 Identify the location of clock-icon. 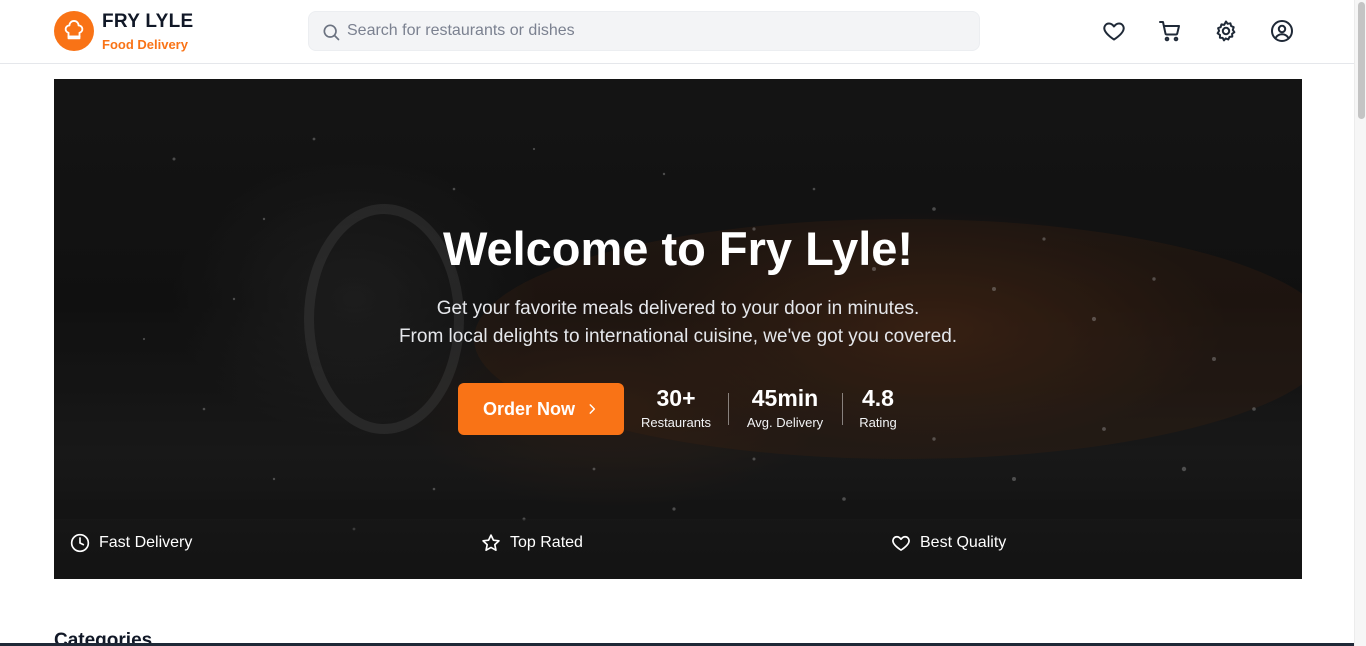
(80, 543).